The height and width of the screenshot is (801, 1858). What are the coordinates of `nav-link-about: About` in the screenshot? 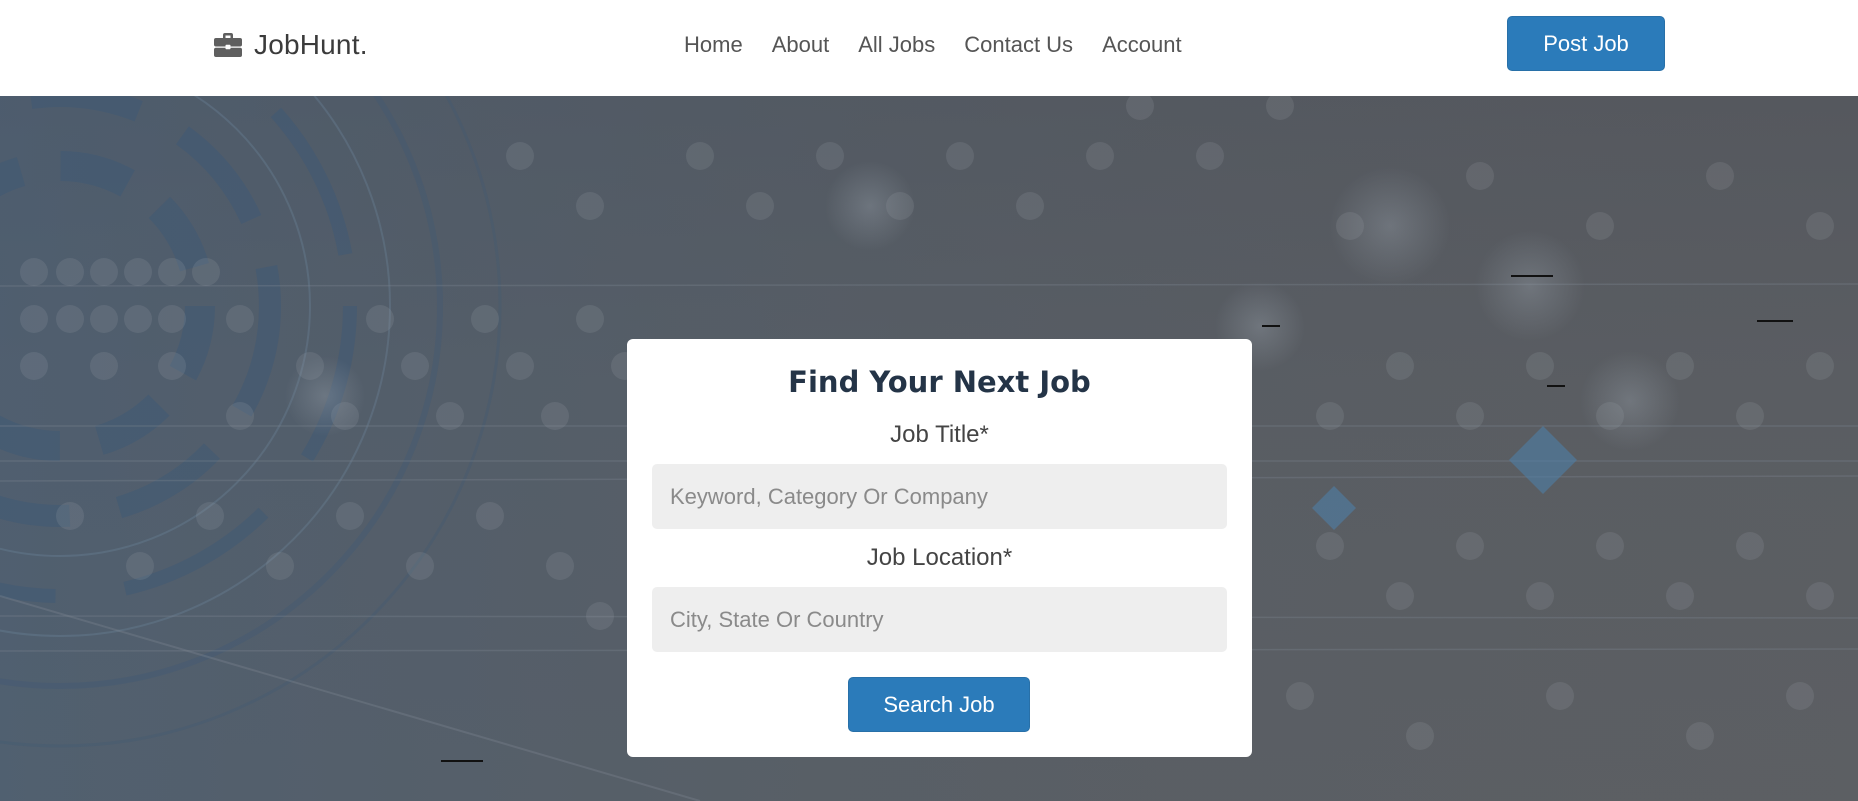 It's located at (801, 45).